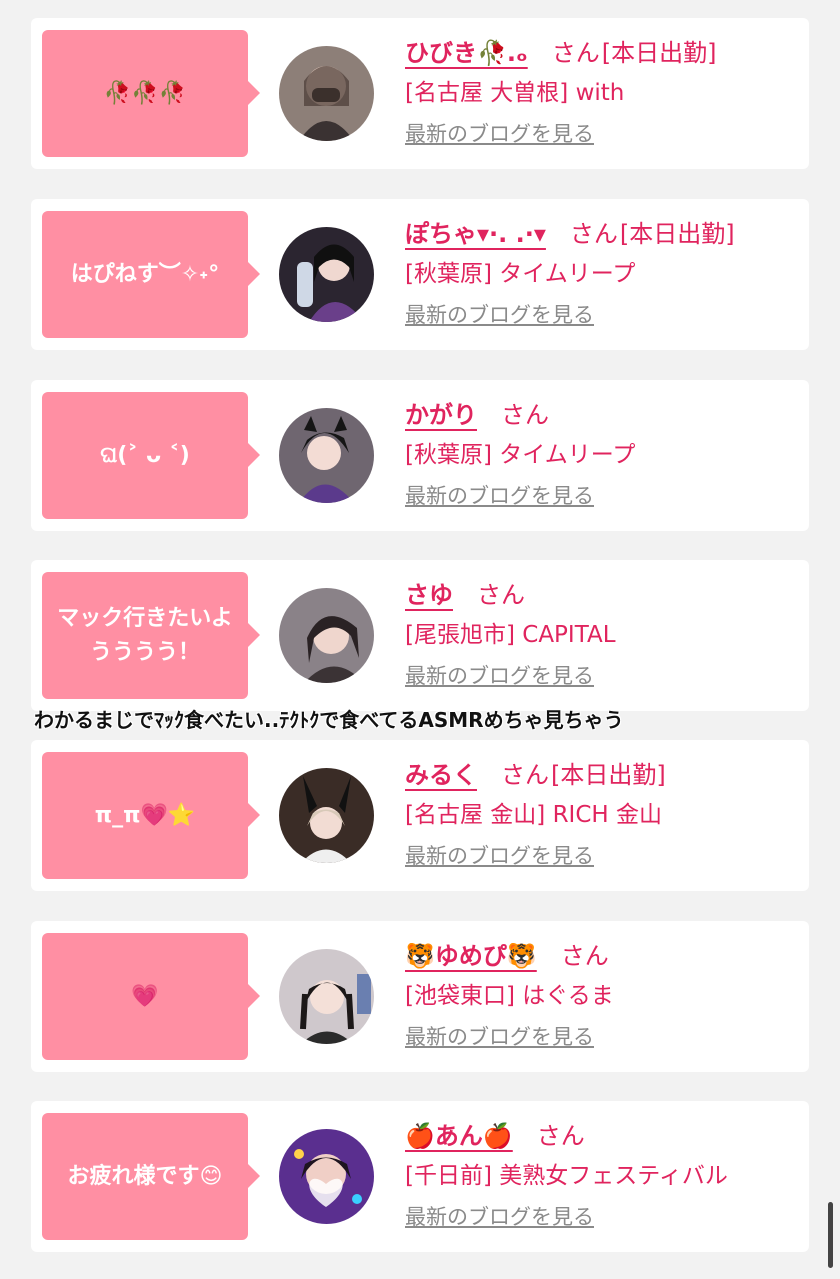 The image size is (840, 1279). What do you see at coordinates (533, 815) in the screenshot?
I see `shop-info: [名古屋 金山] RICH 金山` at bounding box center [533, 815].